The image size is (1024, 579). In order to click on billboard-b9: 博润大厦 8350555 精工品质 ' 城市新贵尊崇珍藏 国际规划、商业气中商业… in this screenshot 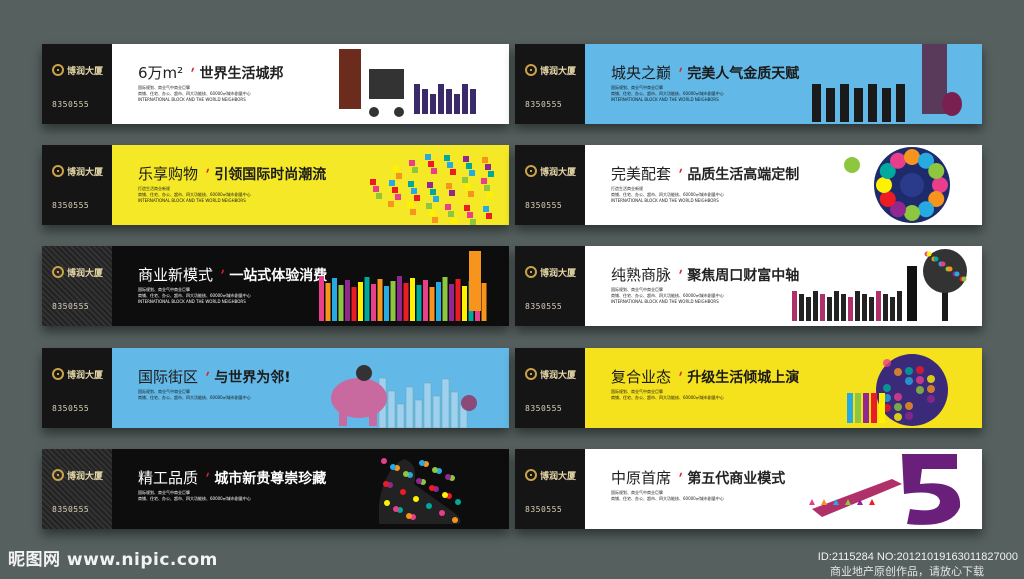, I will do `click(275, 489)`.